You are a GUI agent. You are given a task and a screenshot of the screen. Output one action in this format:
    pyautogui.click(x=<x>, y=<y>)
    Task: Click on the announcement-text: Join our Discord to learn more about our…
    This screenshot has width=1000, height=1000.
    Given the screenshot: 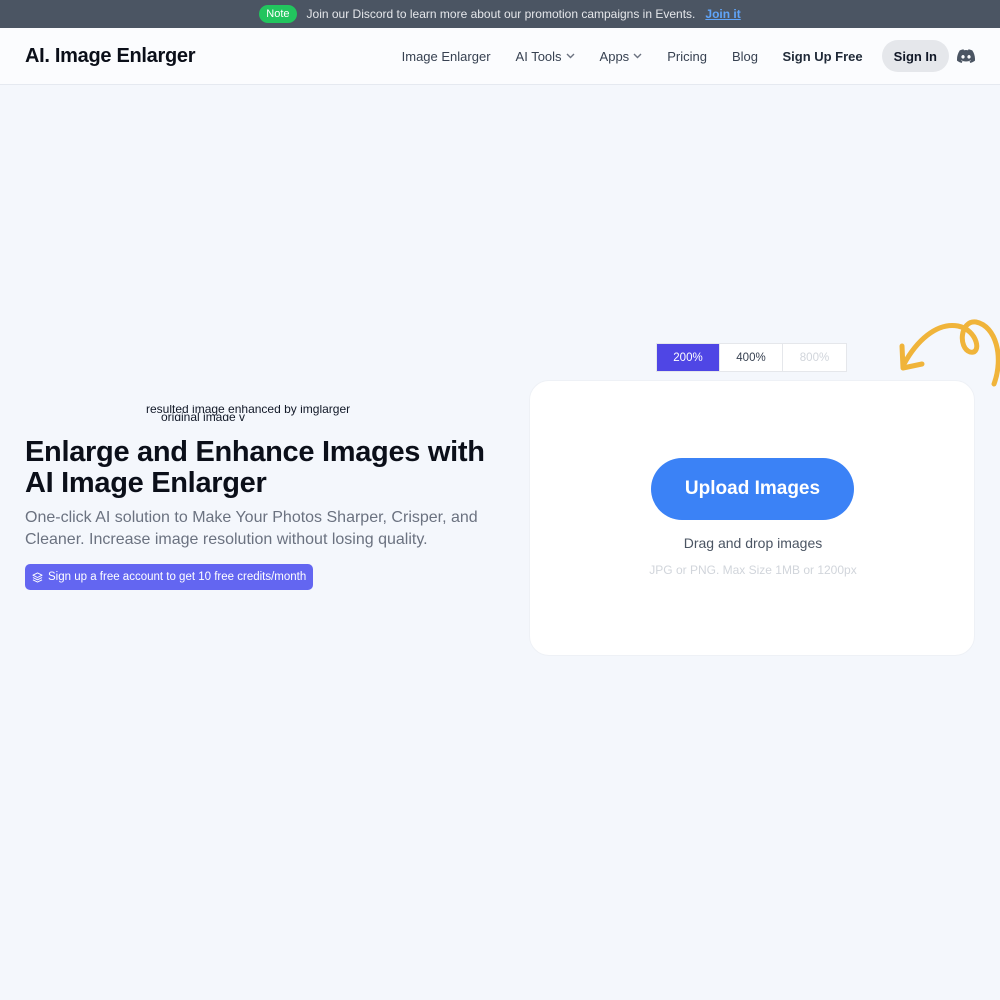 What is the action you would take?
    pyautogui.click(x=501, y=14)
    